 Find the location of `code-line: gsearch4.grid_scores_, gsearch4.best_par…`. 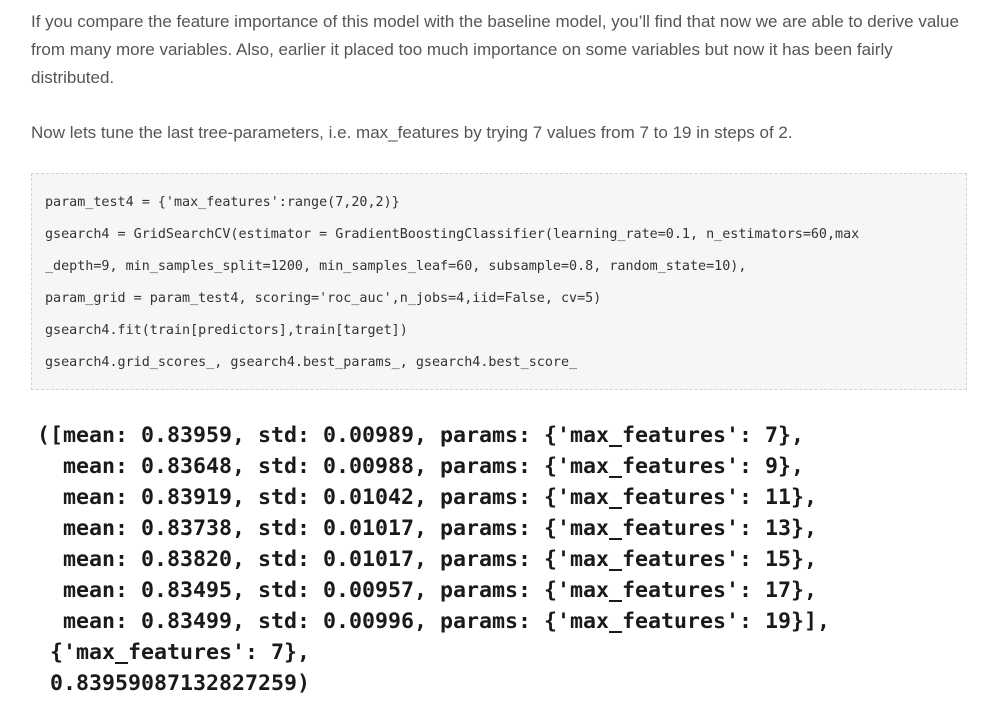

code-line: gsearch4.grid_scores_, gsearch4.best_par… is located at coordinates (311, 362).